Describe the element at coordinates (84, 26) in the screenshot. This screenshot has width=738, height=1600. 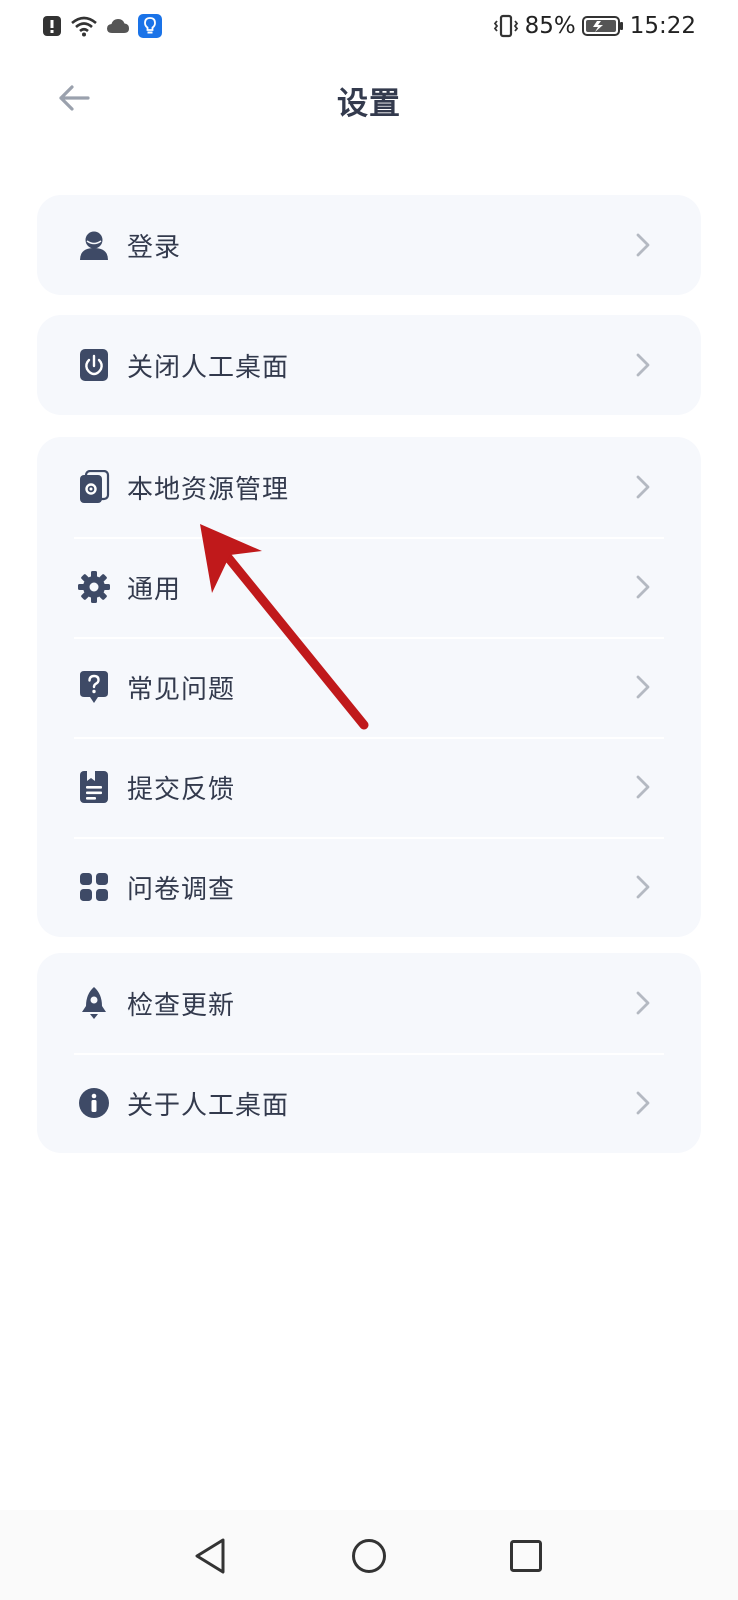
I see `wifi-icon` at that location.